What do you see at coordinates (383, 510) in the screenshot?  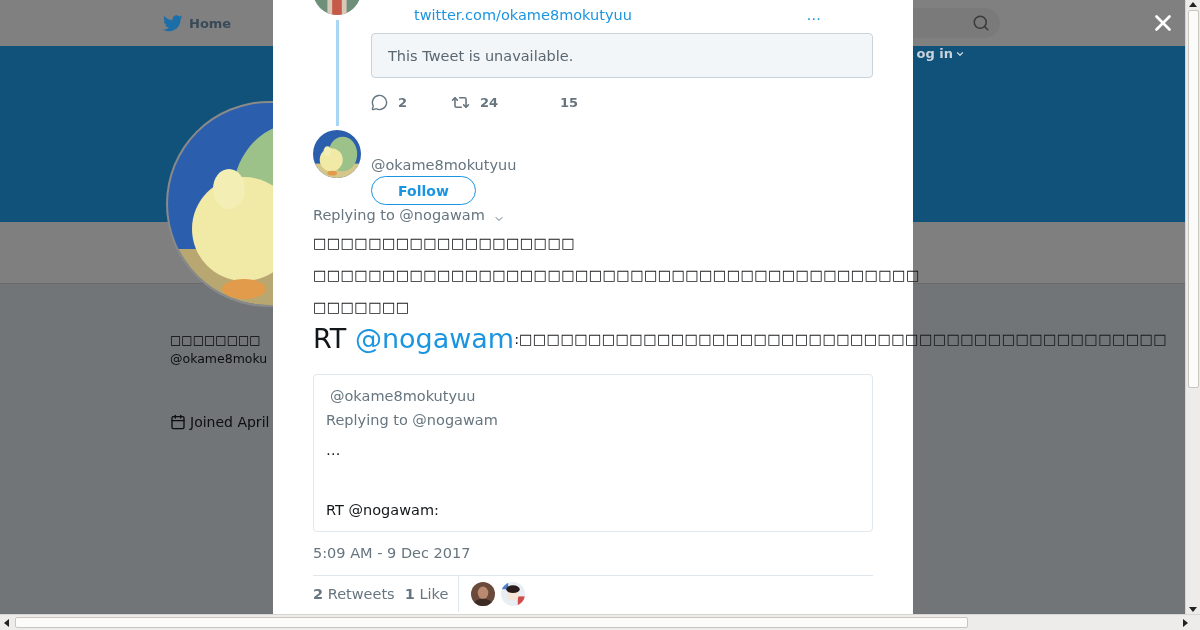 I see `quoted-text: RT @nogawam:` at bounding box center [383, 510].